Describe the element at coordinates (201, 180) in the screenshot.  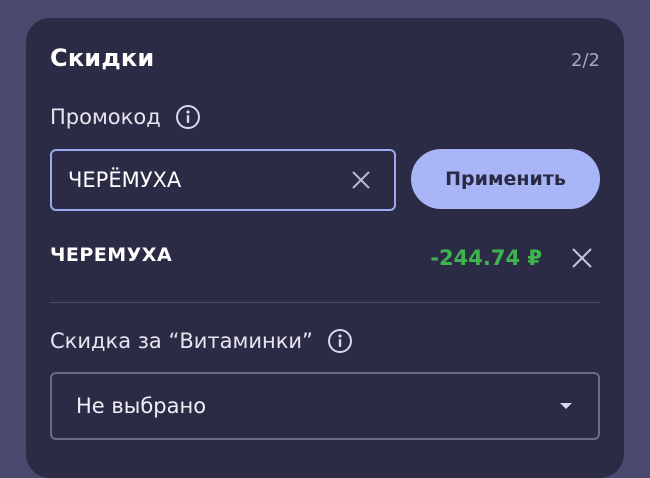
I see `promo-code-input-value: ЧЕРЁМУХА` at that location.